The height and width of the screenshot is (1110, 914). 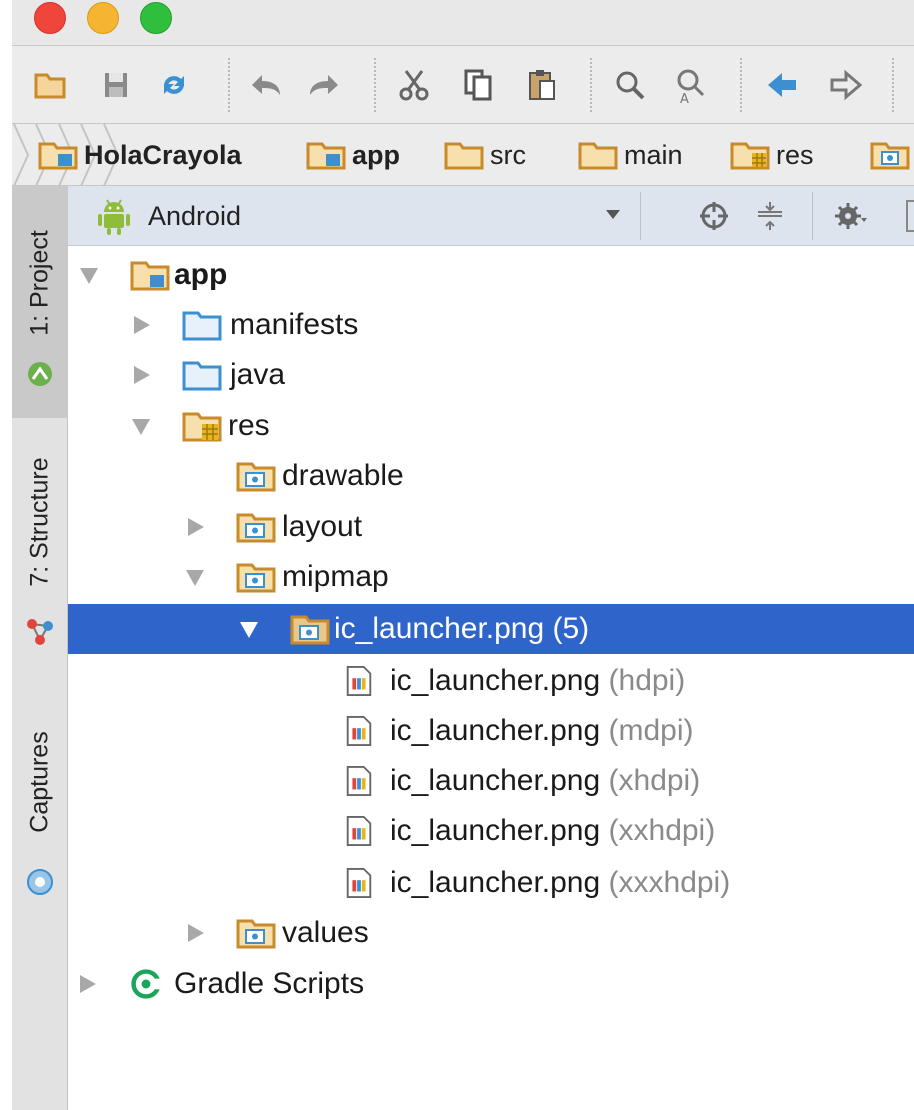 What do you see at coordinates (772, 155) in the screenshot?
I see `breadcrumb-item-res: res` at bounding box center [772, 155].